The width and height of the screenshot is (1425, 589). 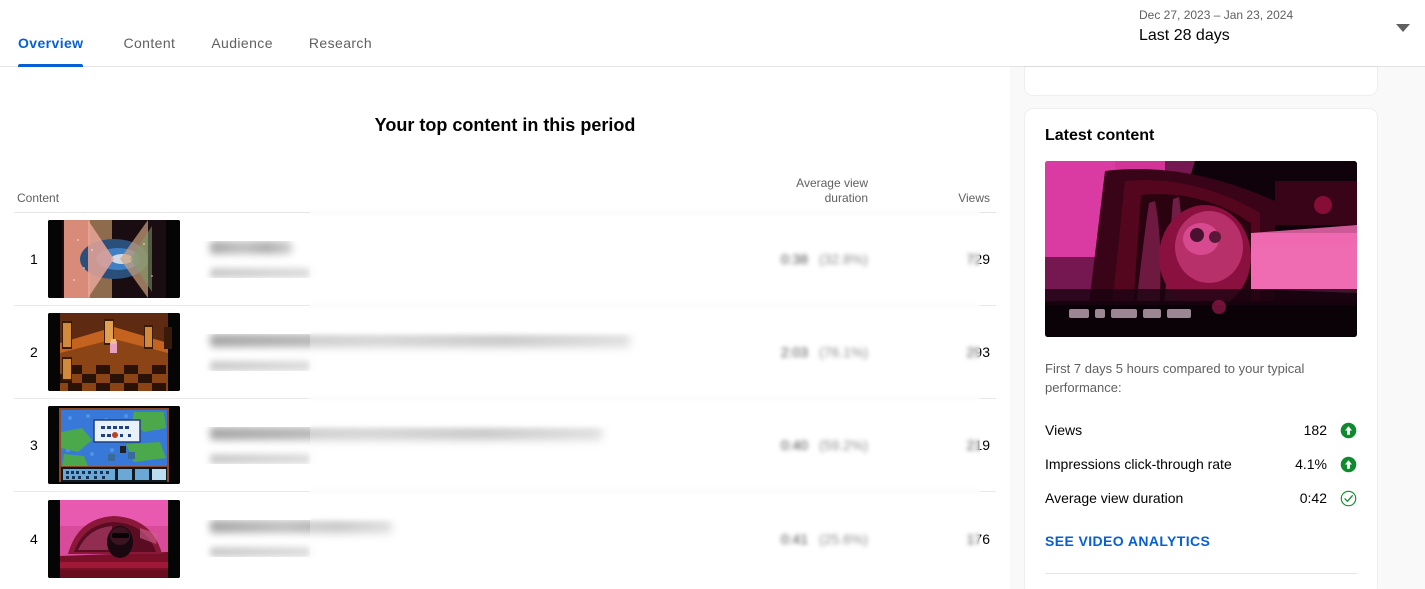 I want to click on avd-value: 0:41, so click(x=794, y=538).